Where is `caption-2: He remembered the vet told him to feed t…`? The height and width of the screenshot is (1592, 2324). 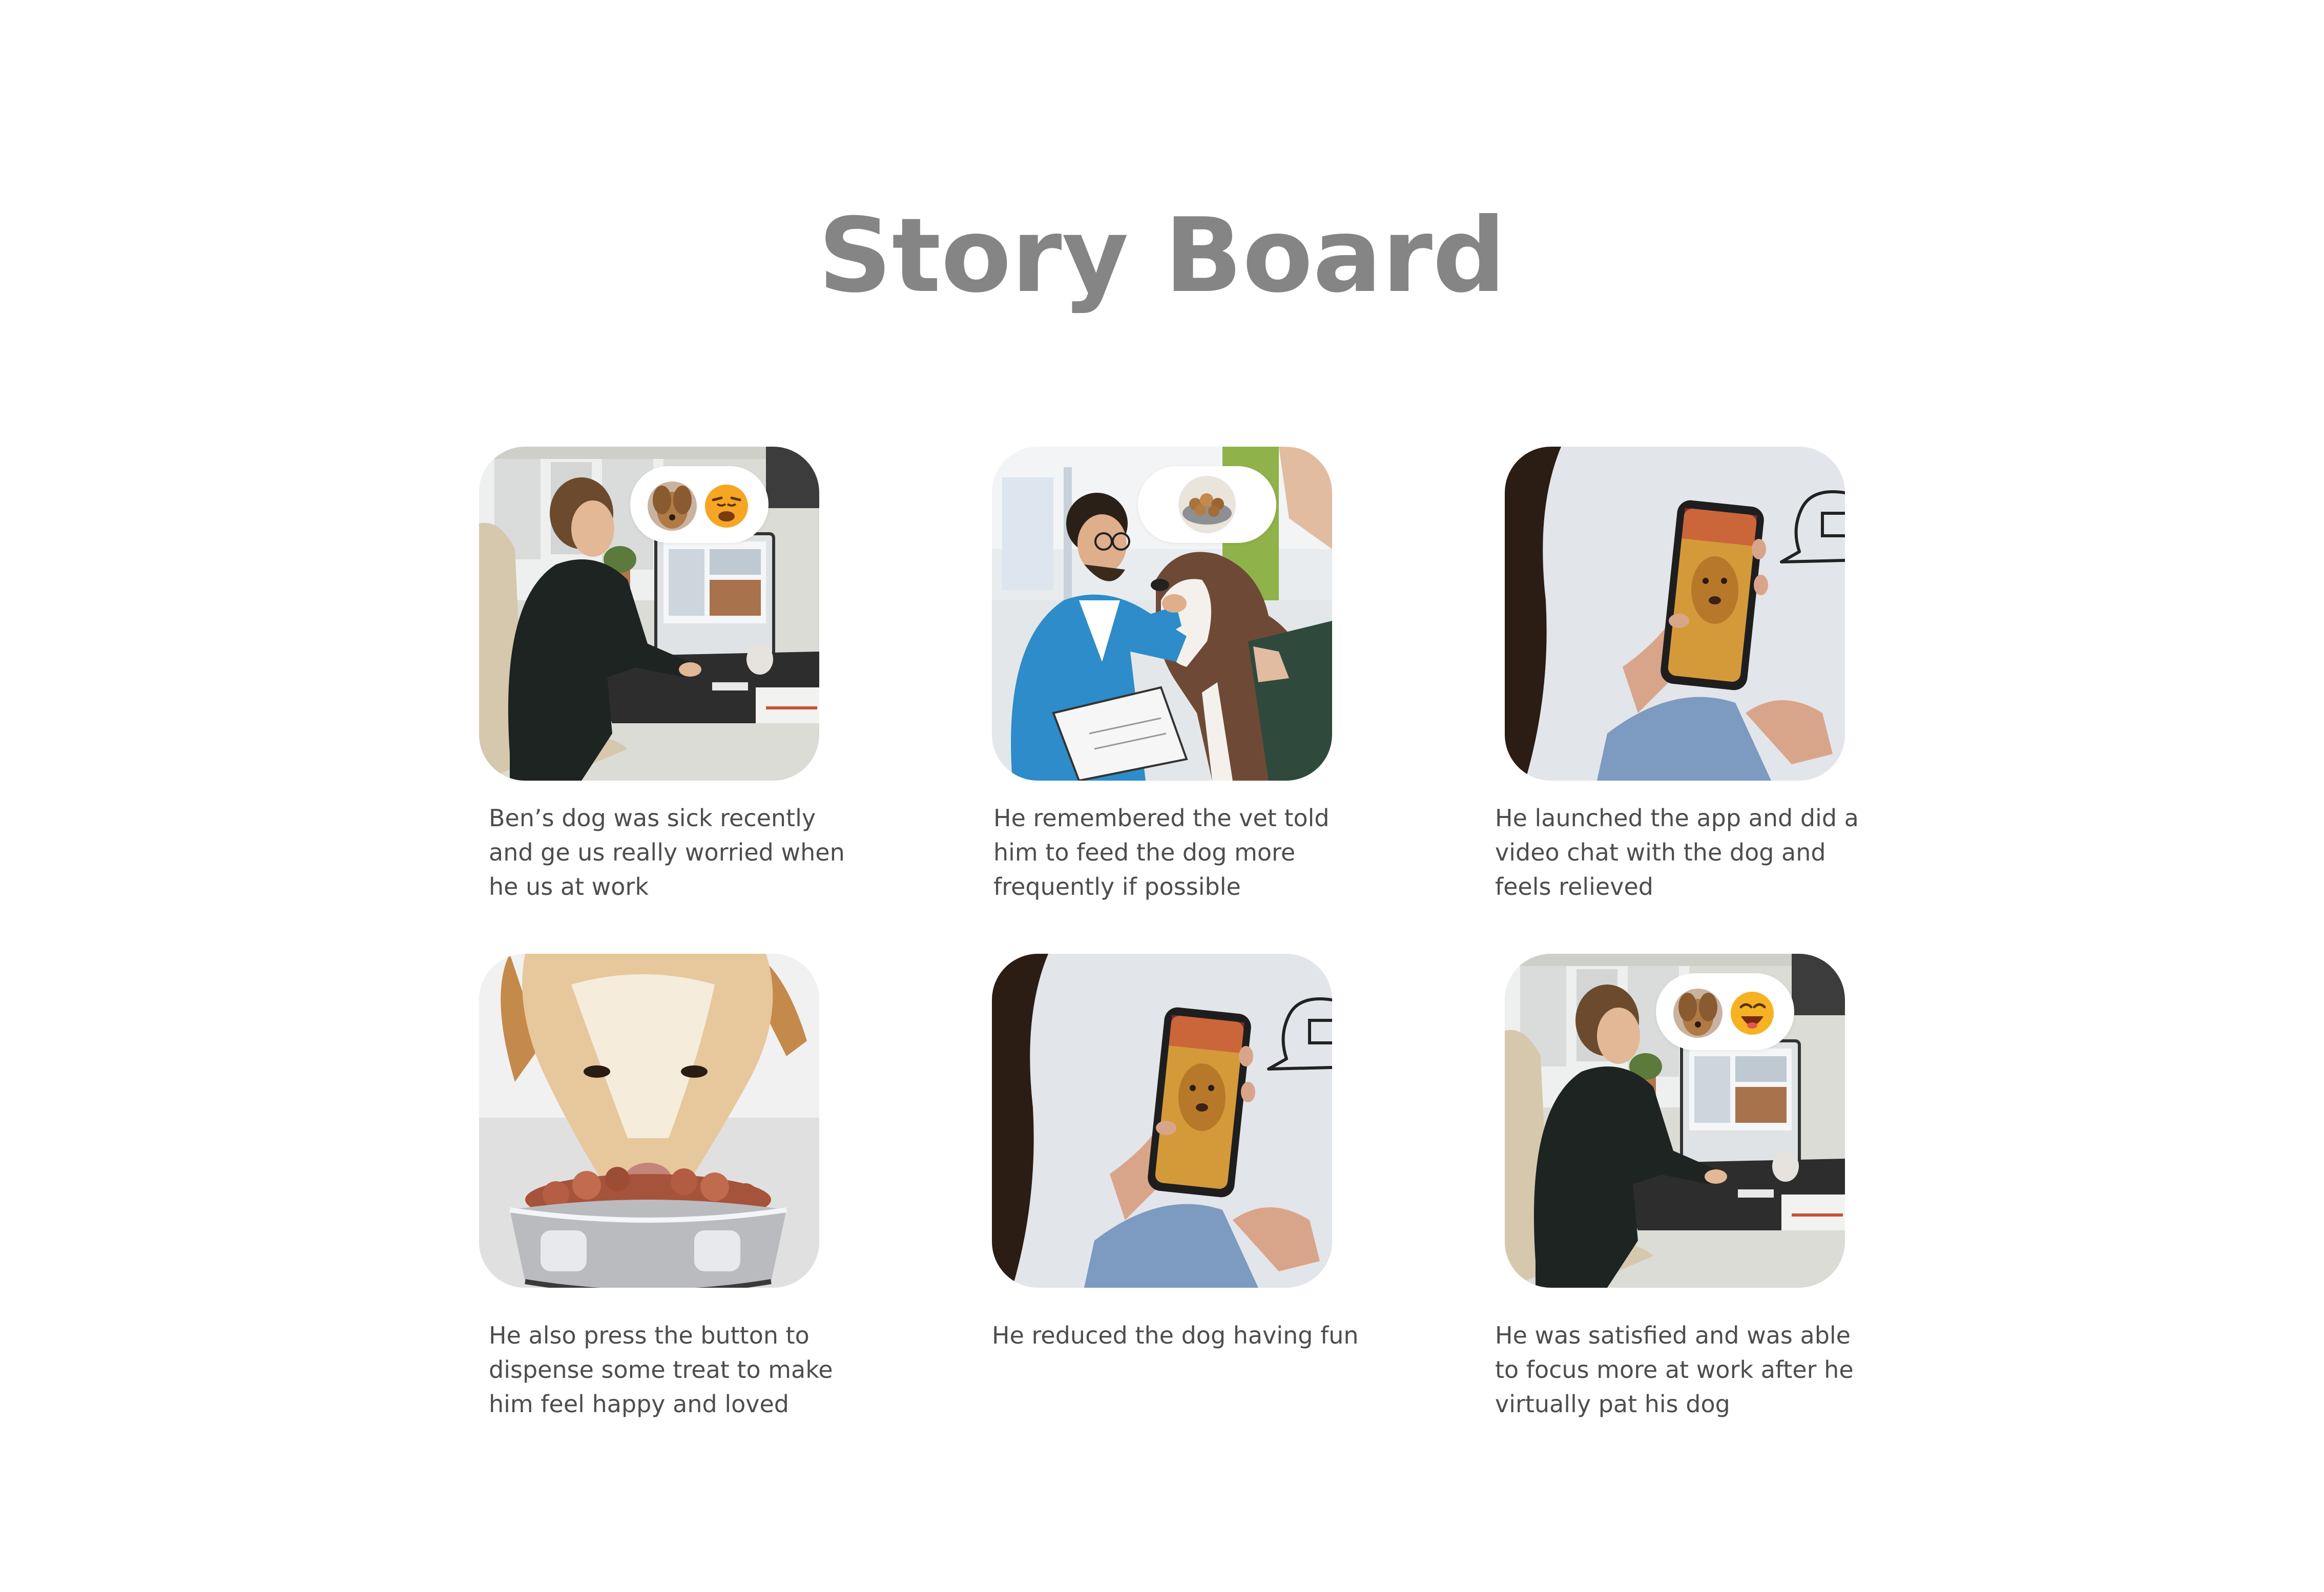
caption-2: He remembered the vet told him to feed t… is located at coordinates (1162, 852).